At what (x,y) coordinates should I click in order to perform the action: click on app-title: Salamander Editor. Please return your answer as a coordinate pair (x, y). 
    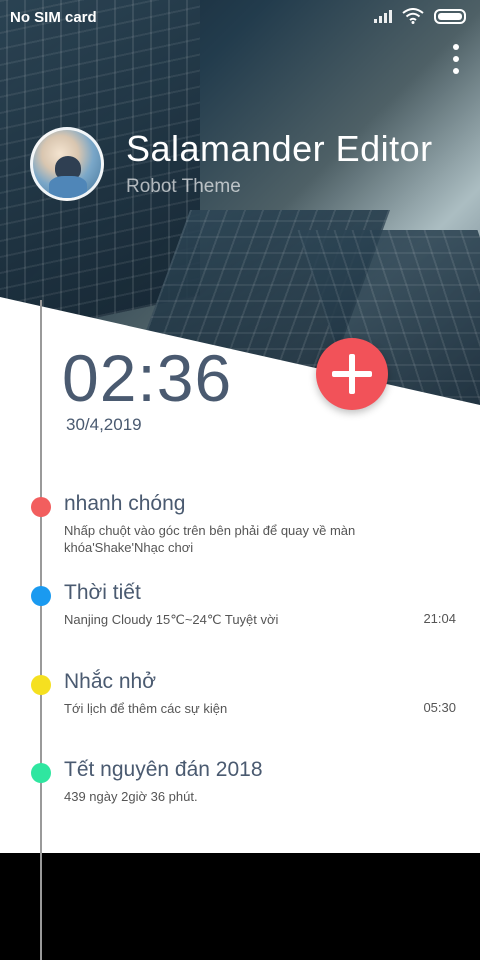
    Looking at the image, I should click on (279, 148).